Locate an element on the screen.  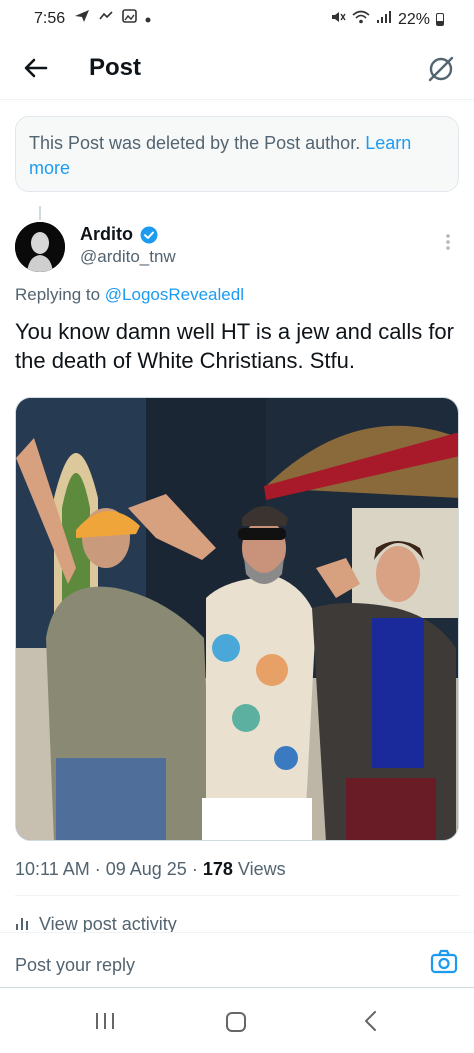
reply-bar: Post your reply is located at coordinates (237, 960).